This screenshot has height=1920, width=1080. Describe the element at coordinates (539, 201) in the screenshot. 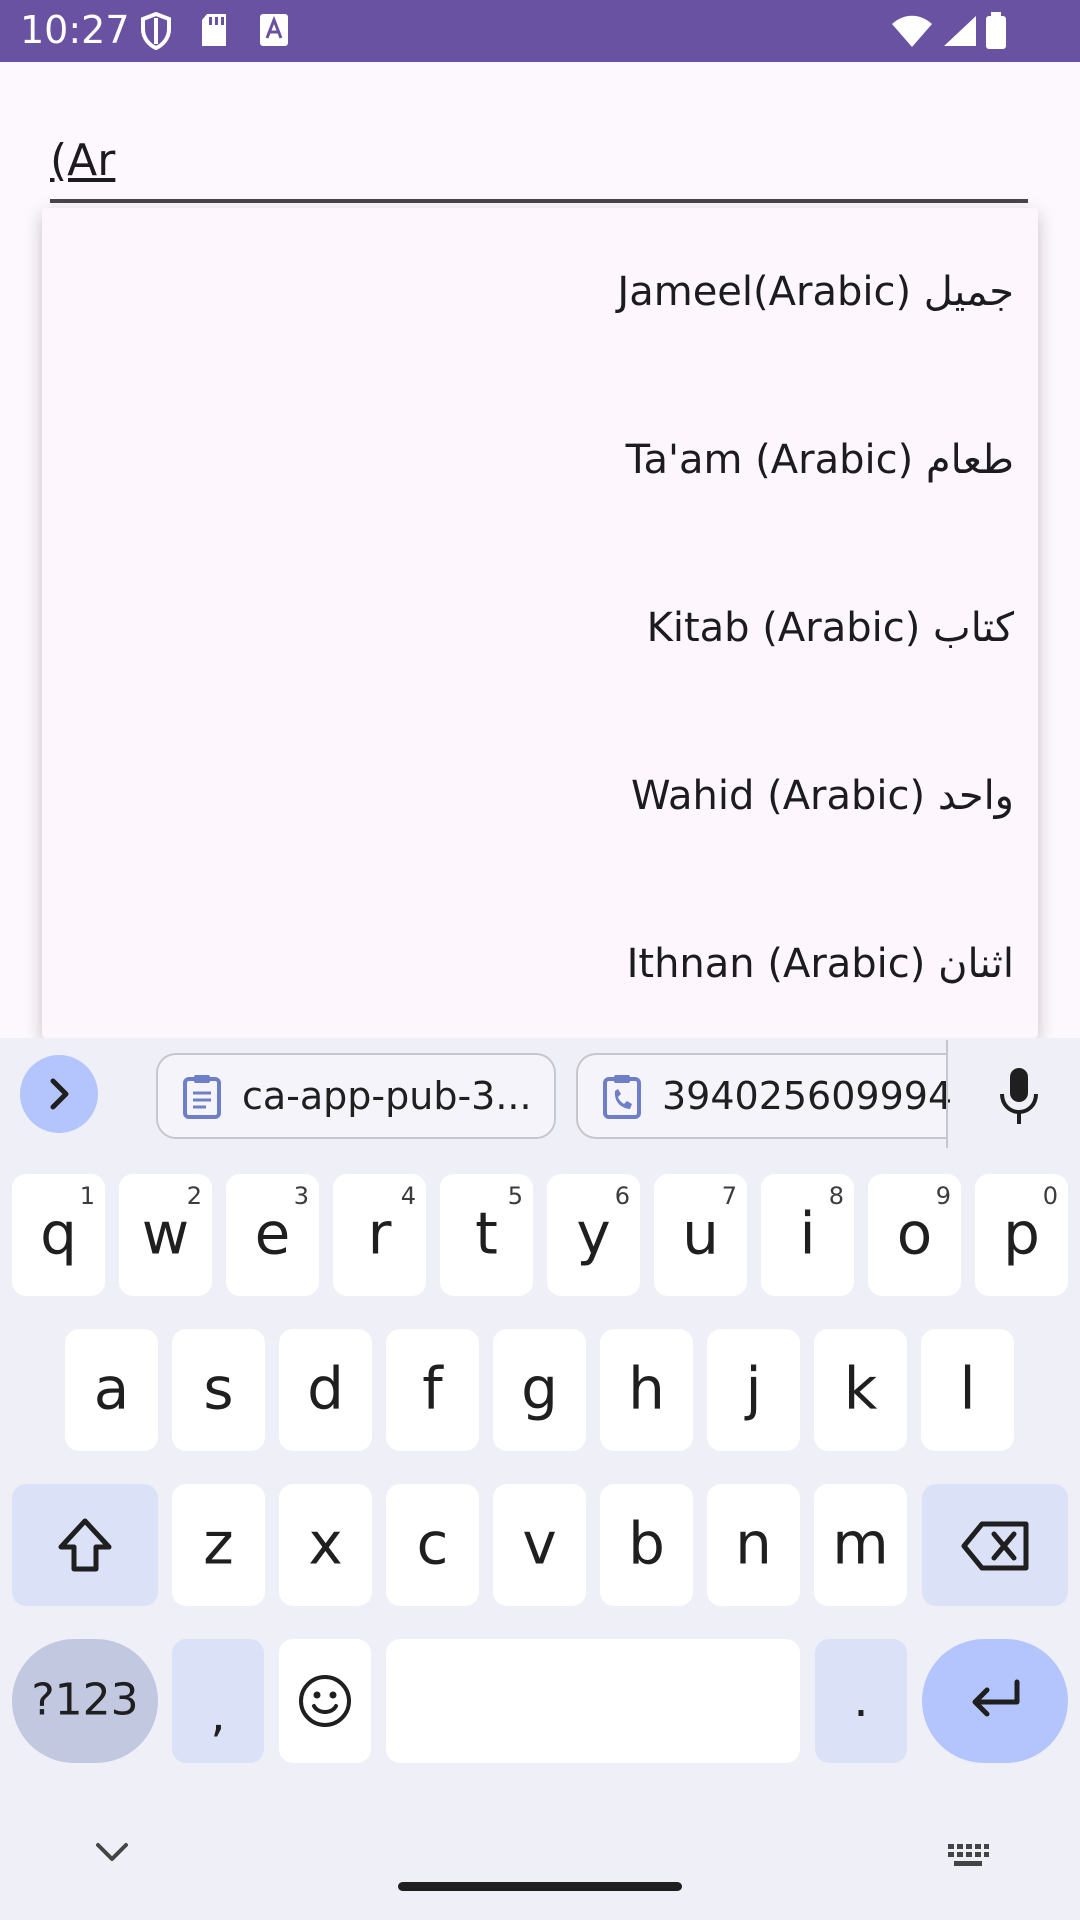

I see `input-underline` at that location.